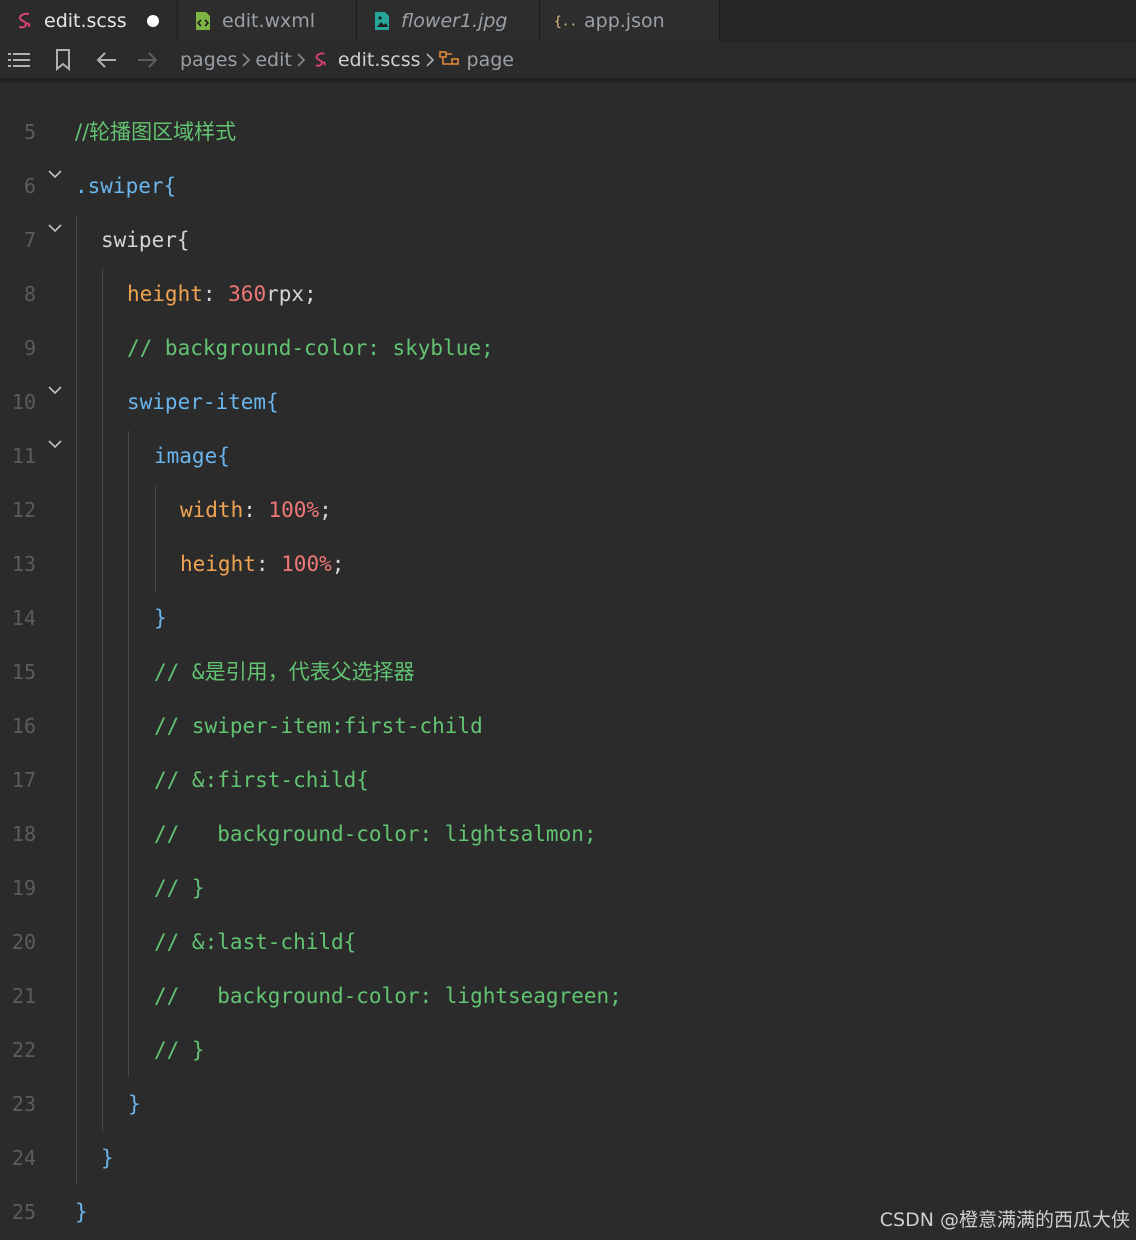 The width and height of the screenshot is (1136, 1240). I want to click on code-line: 10 // background-color: skyblue;, so click(568, 367).